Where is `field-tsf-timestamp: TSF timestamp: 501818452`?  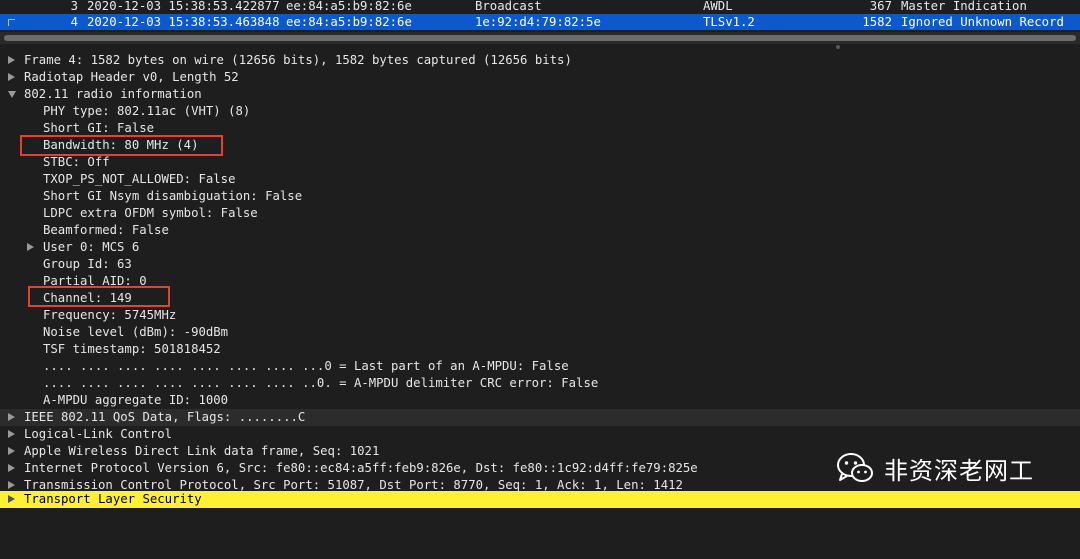
field-tsf-timestamp: TSF timestamp: 501818452 is located at coordinates (540, 349).